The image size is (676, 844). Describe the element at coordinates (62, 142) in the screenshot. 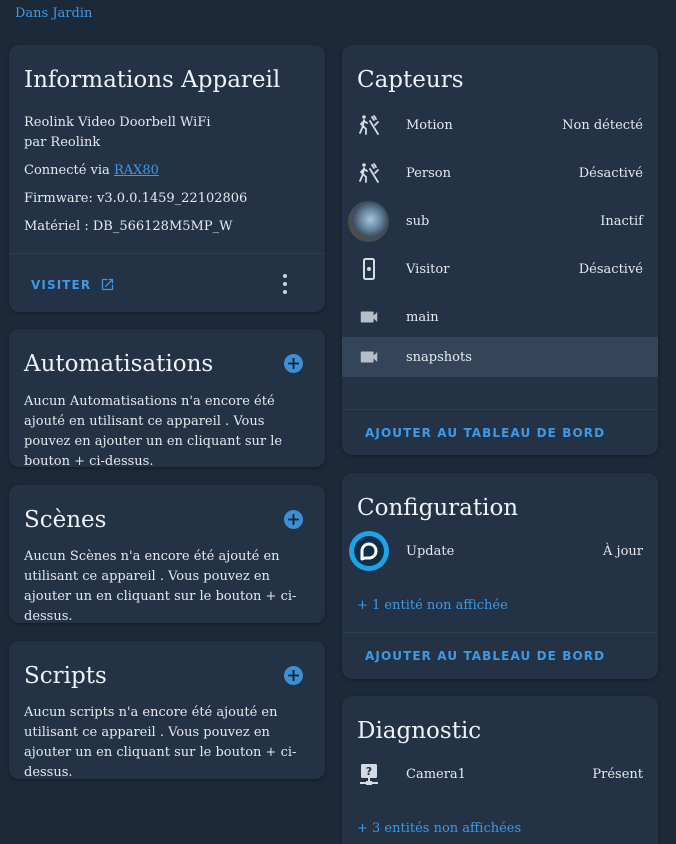

I see `device-manufacturer: par Reolink` at that location.